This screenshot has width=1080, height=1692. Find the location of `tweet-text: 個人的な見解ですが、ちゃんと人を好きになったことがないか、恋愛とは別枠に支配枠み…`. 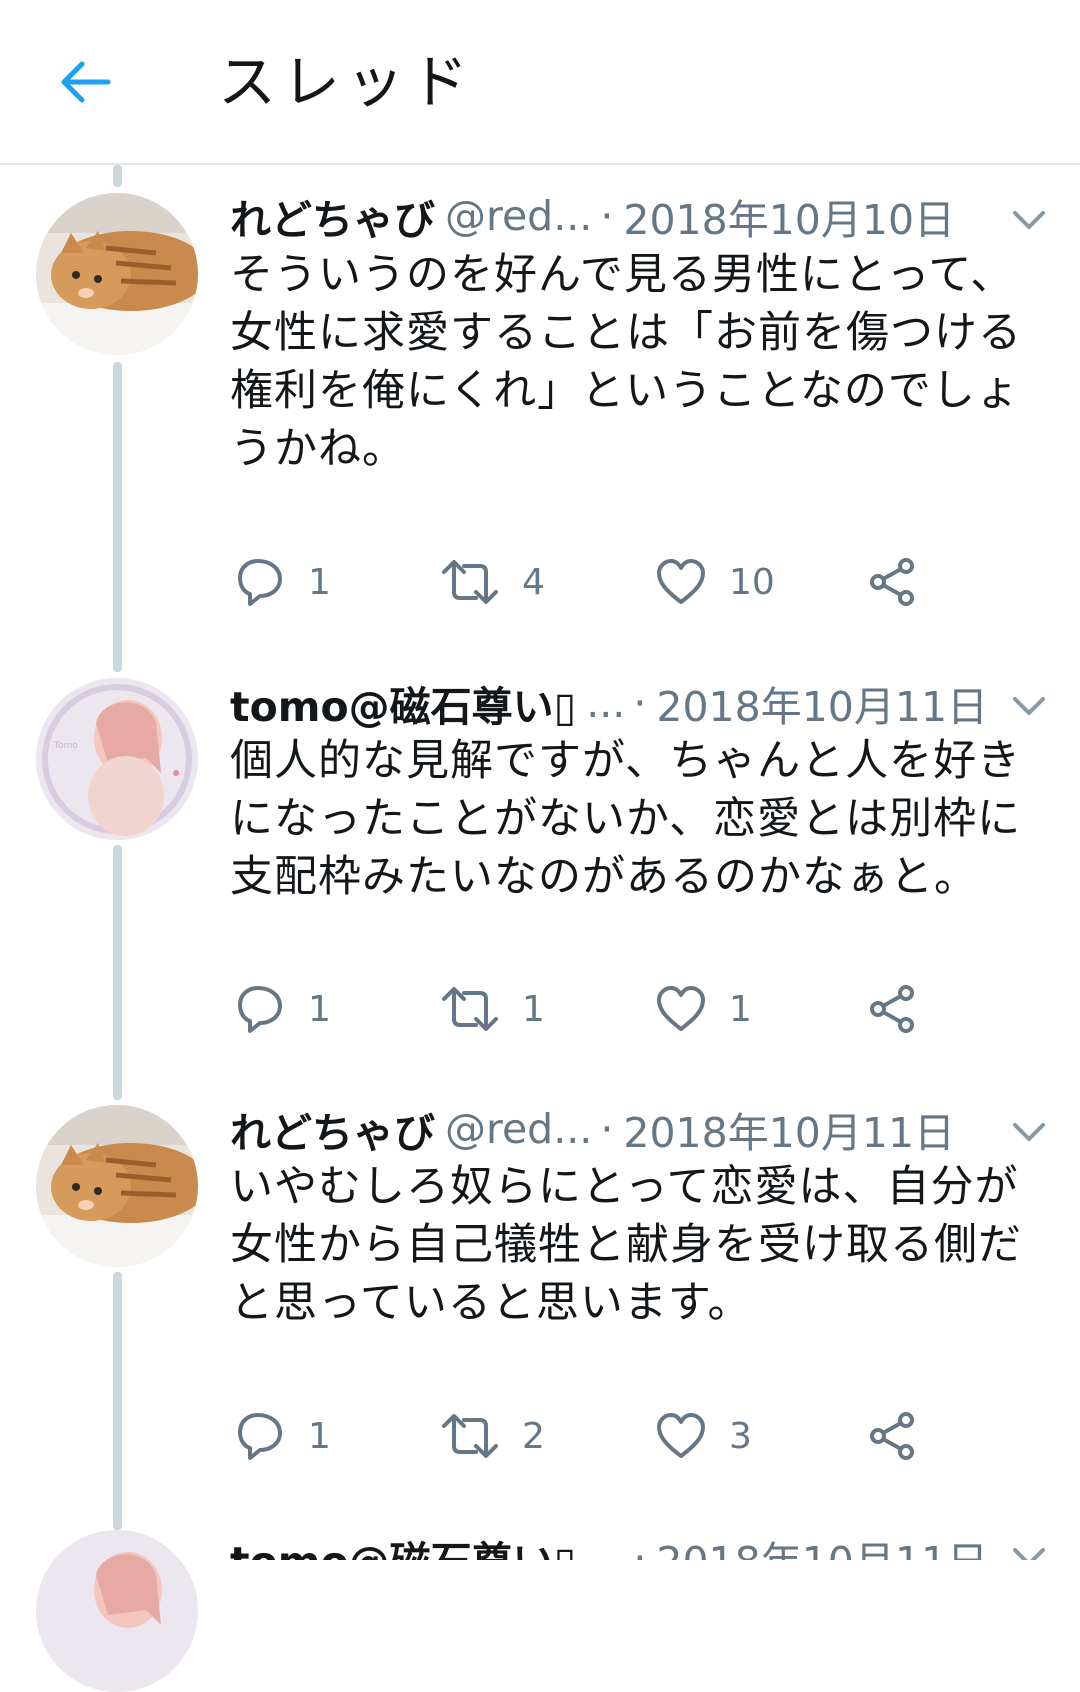

tweet-text: 個人的な見解ですが、ちゃんと人を好きになったことがないか、恋愛とは別枠に支配枠み… is located at coordinates (626, 819).